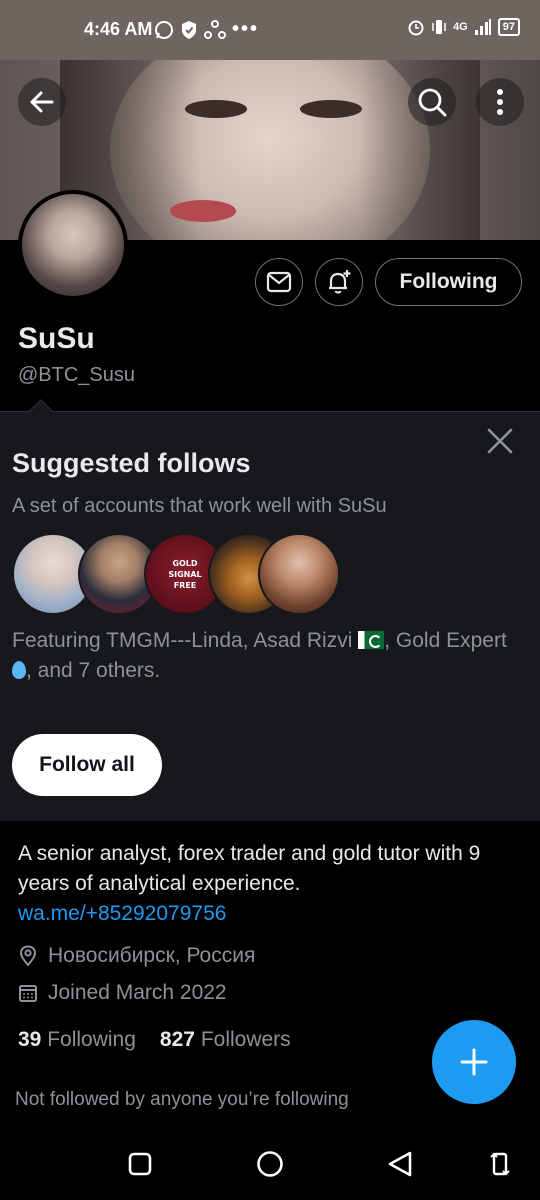 This screenshot has width=540, height=1200. What do you see at coordinates (28, 956) in the screenshot?
I see `location-pin-icon` at bounding box center [28, 956].